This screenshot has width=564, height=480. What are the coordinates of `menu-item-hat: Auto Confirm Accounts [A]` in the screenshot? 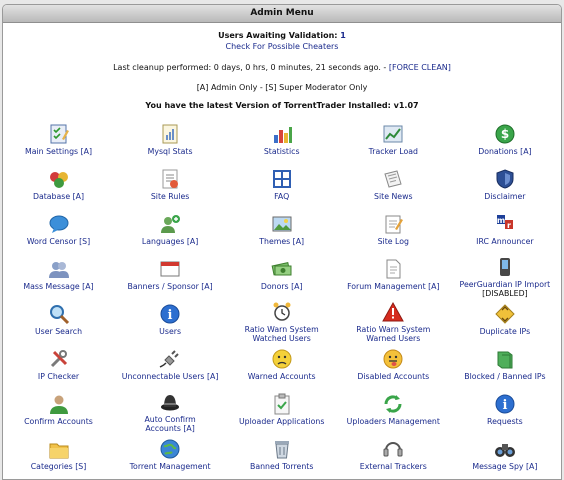 It's located at (170, 412).